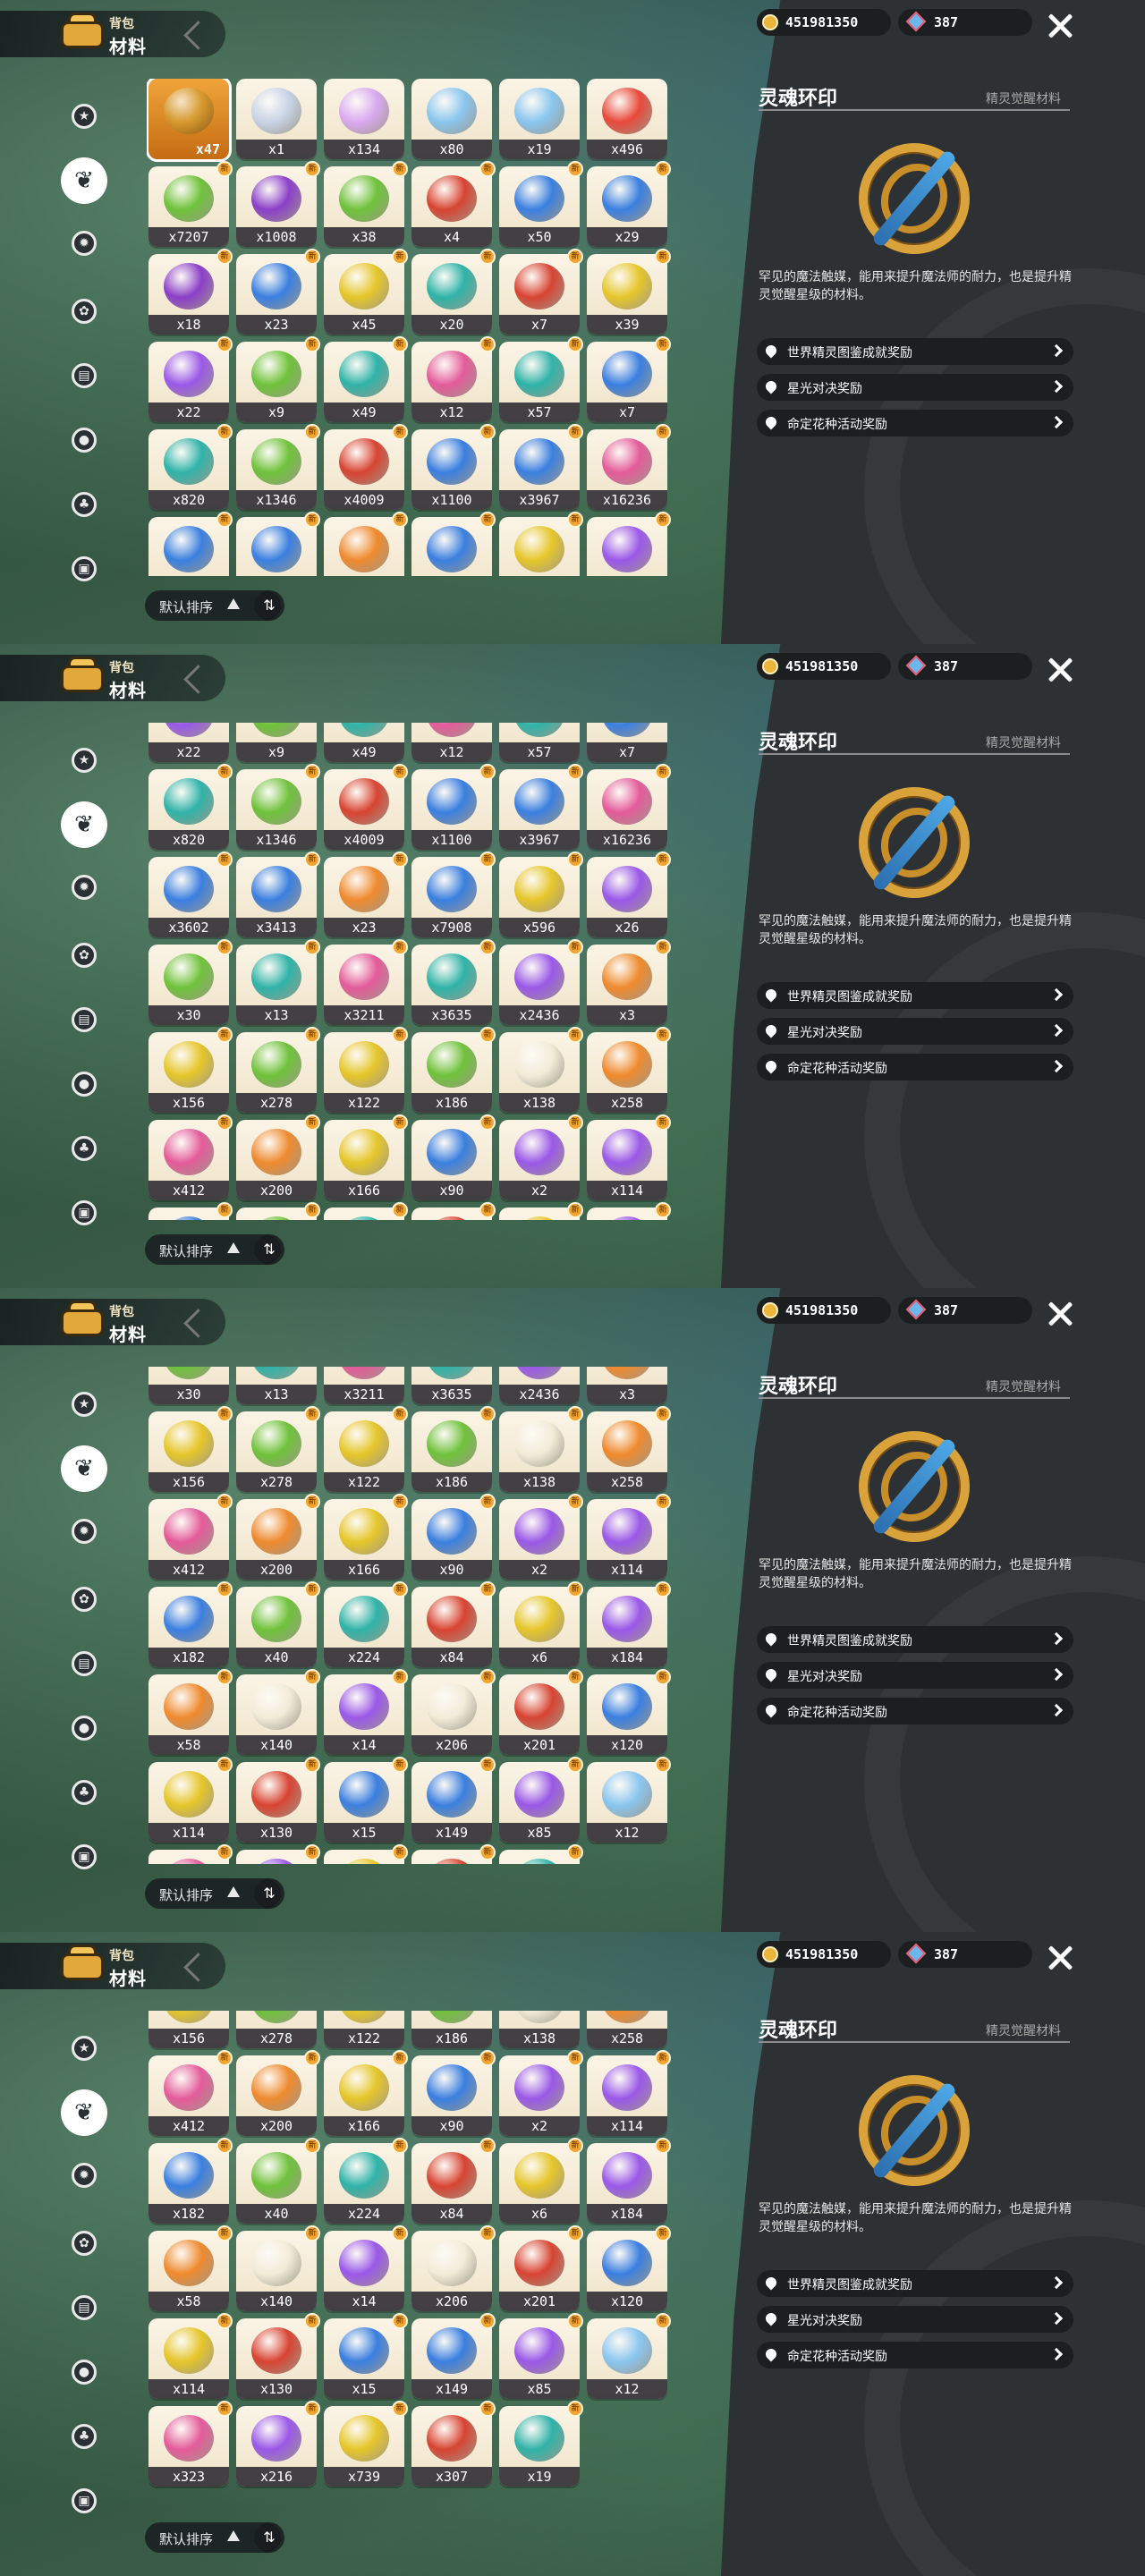 The image size is (1145, 2576). Describe the element at coordinates (453, 2181) in the screenshot. I see `item-slot: 新 x84` at that location.